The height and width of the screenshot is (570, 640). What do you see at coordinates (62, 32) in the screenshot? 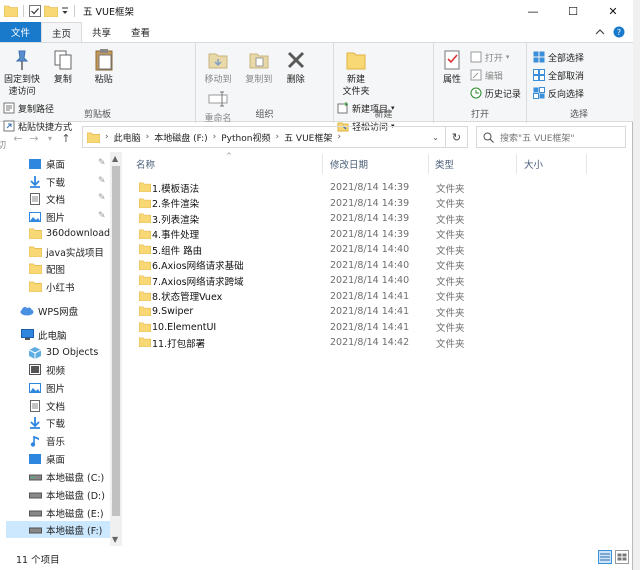
I see `tab-home: 主页` at bounding box center [62, 32].